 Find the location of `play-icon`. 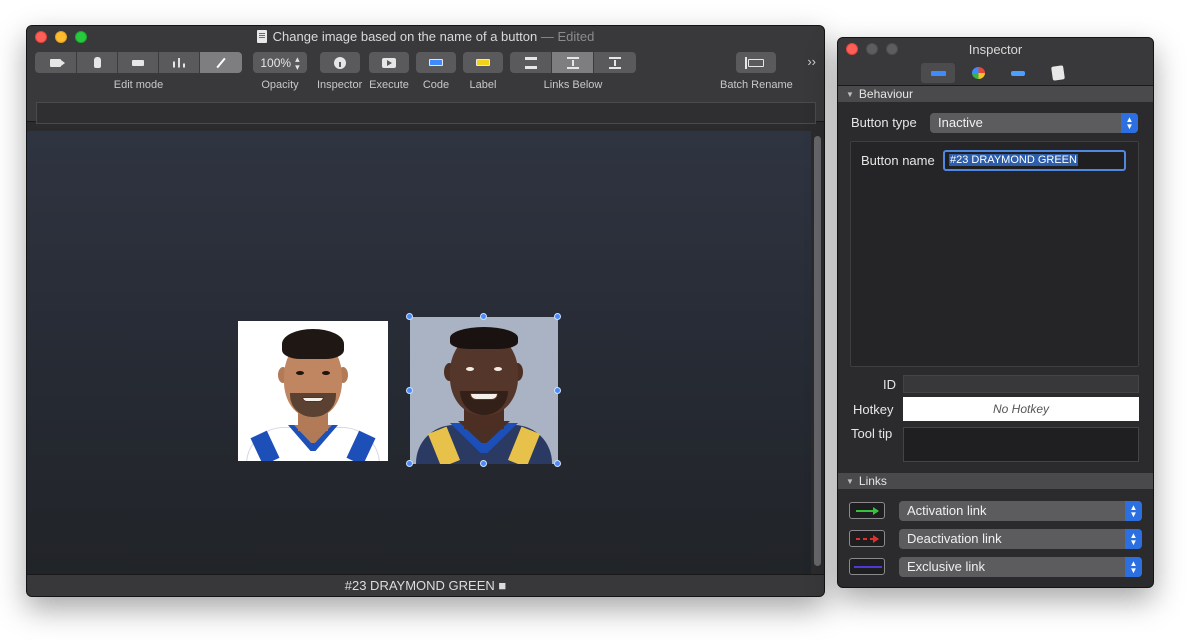

play-icon is located at coordinates (389, 62).